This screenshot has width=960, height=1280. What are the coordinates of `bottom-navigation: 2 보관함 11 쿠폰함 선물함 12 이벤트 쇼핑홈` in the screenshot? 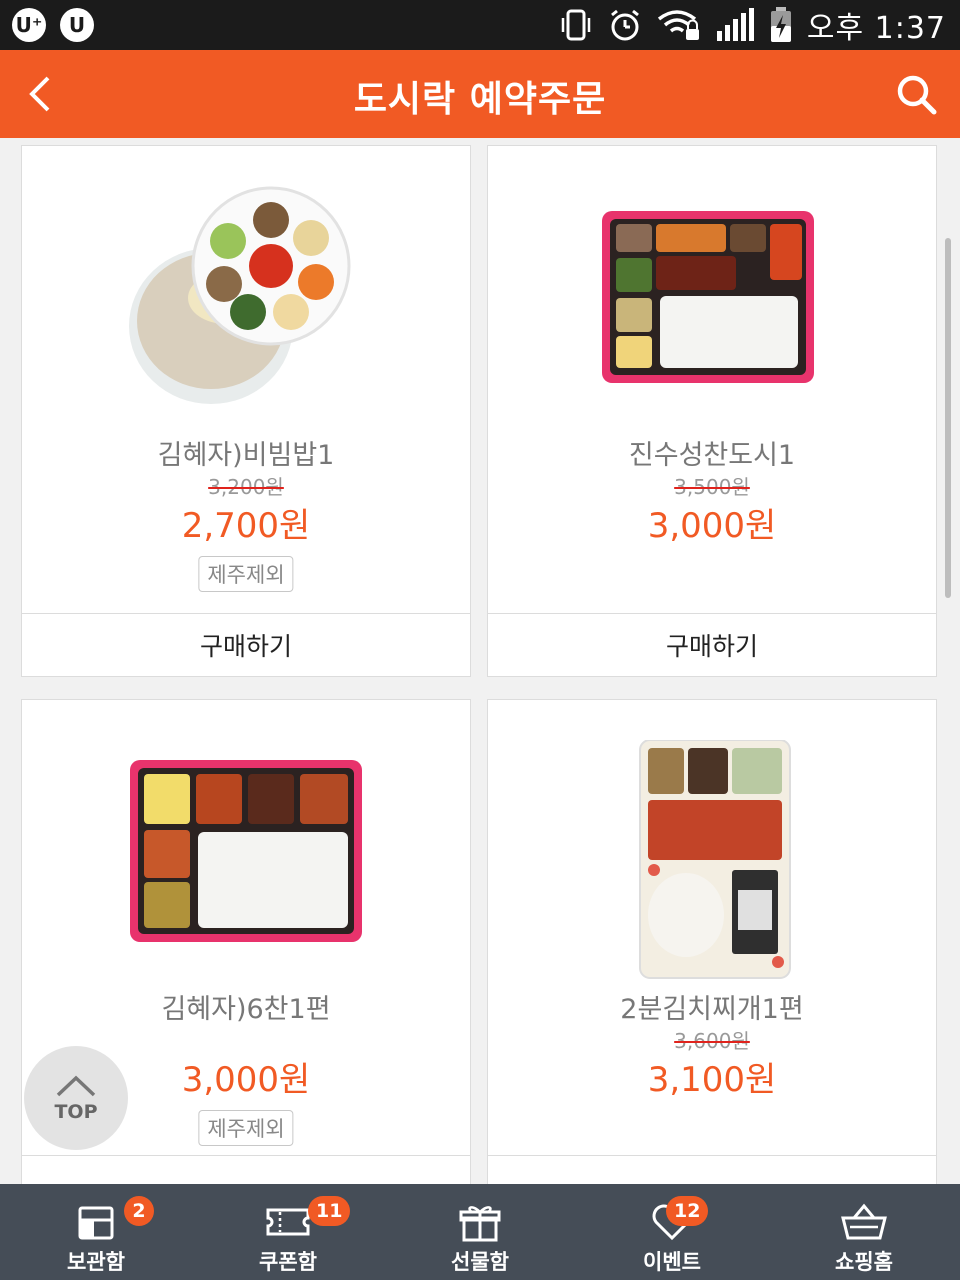 It's located at (480, 1232).